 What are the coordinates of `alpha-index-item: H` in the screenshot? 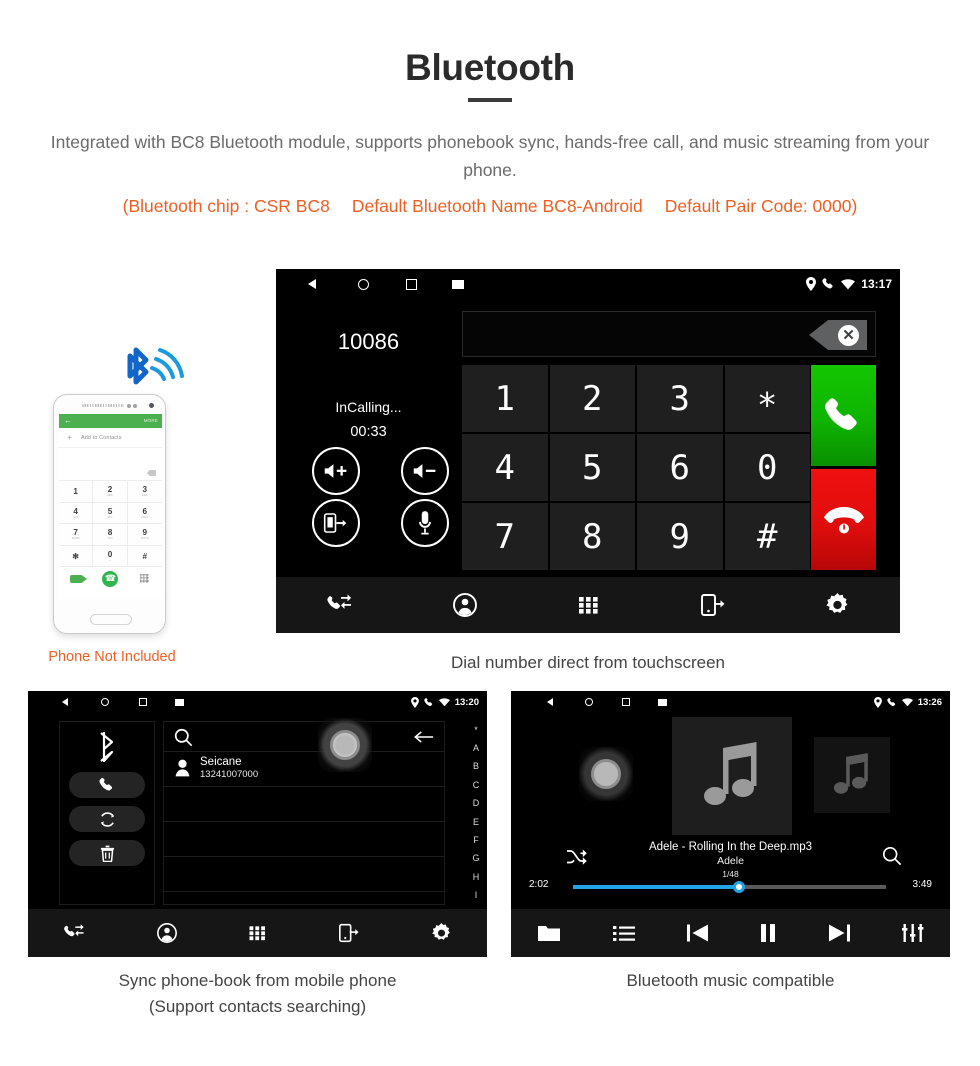 It's located at (476, 877).